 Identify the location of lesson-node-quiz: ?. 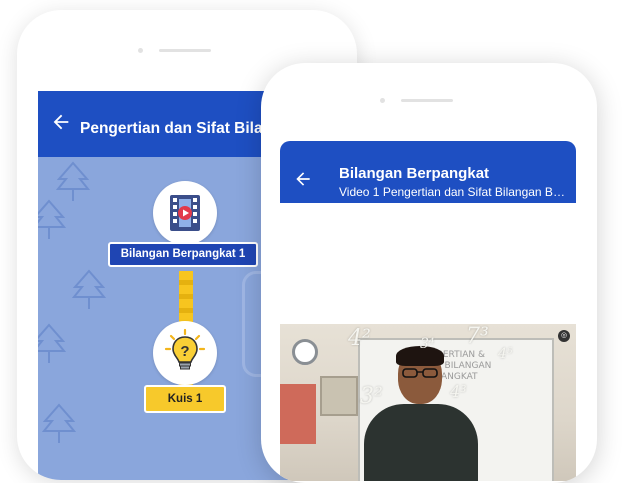
(185, 353).